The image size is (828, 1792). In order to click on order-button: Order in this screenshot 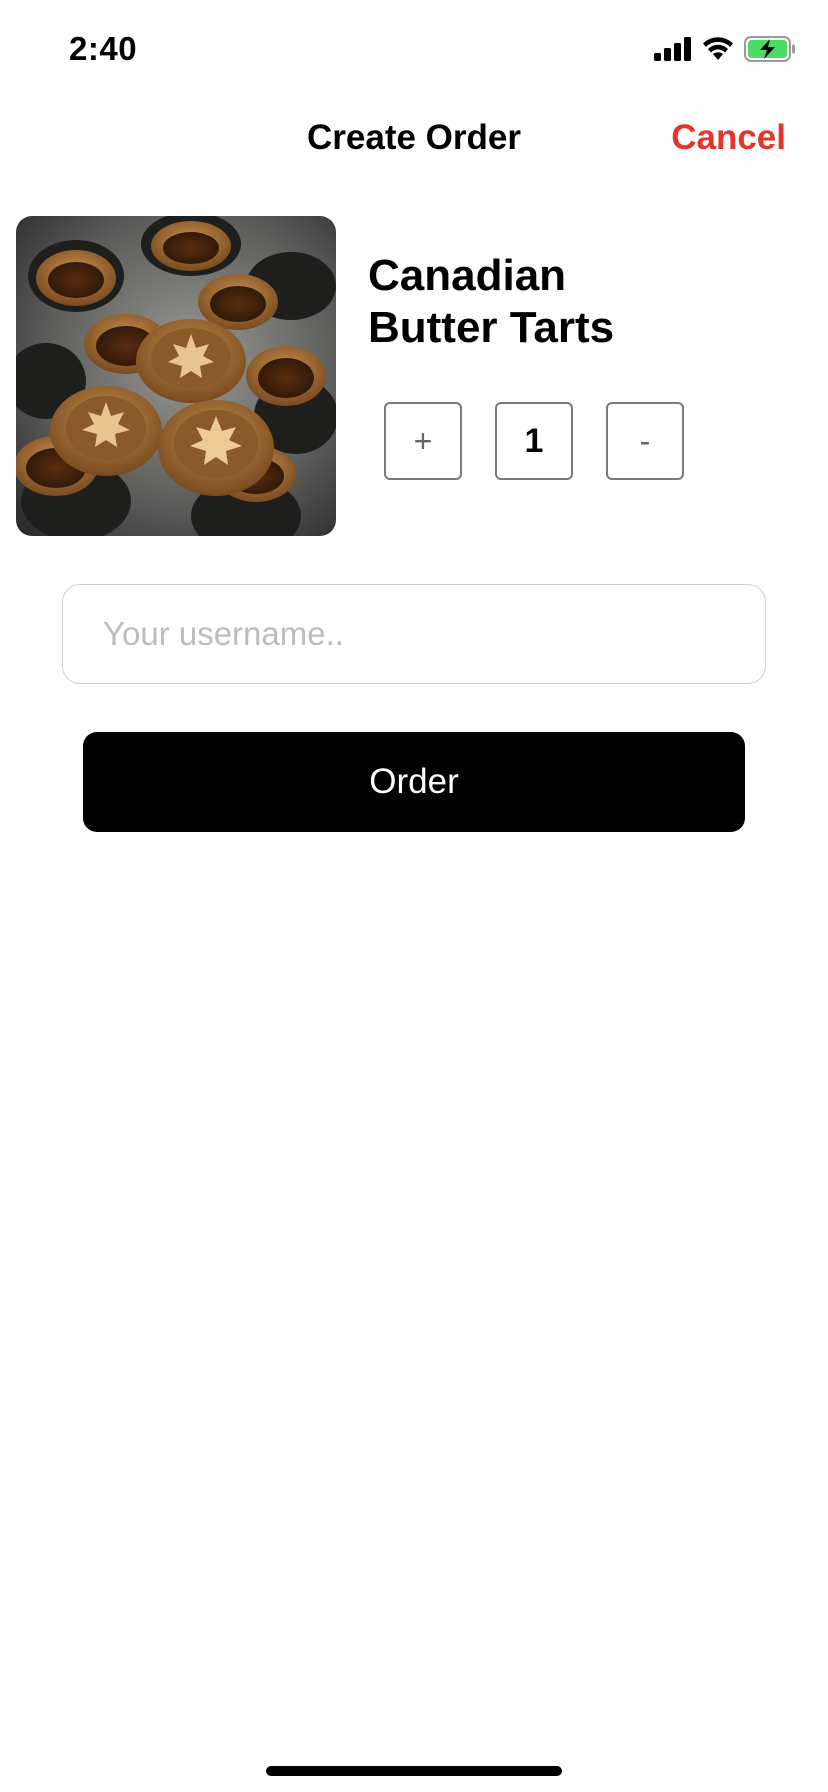, I will do `click(414, 782)`.